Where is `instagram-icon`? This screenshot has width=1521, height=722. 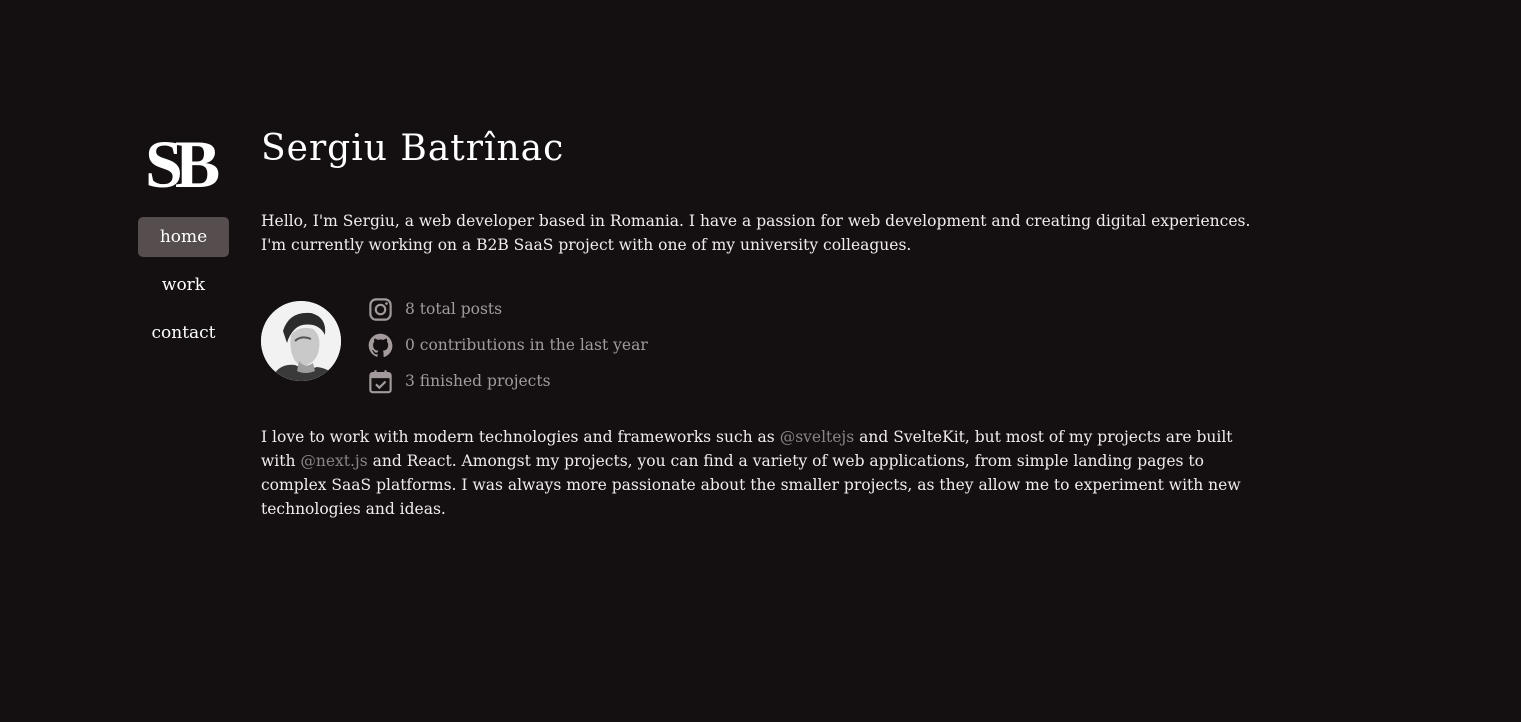
instagram-icon is located at coordinates (380, 309).